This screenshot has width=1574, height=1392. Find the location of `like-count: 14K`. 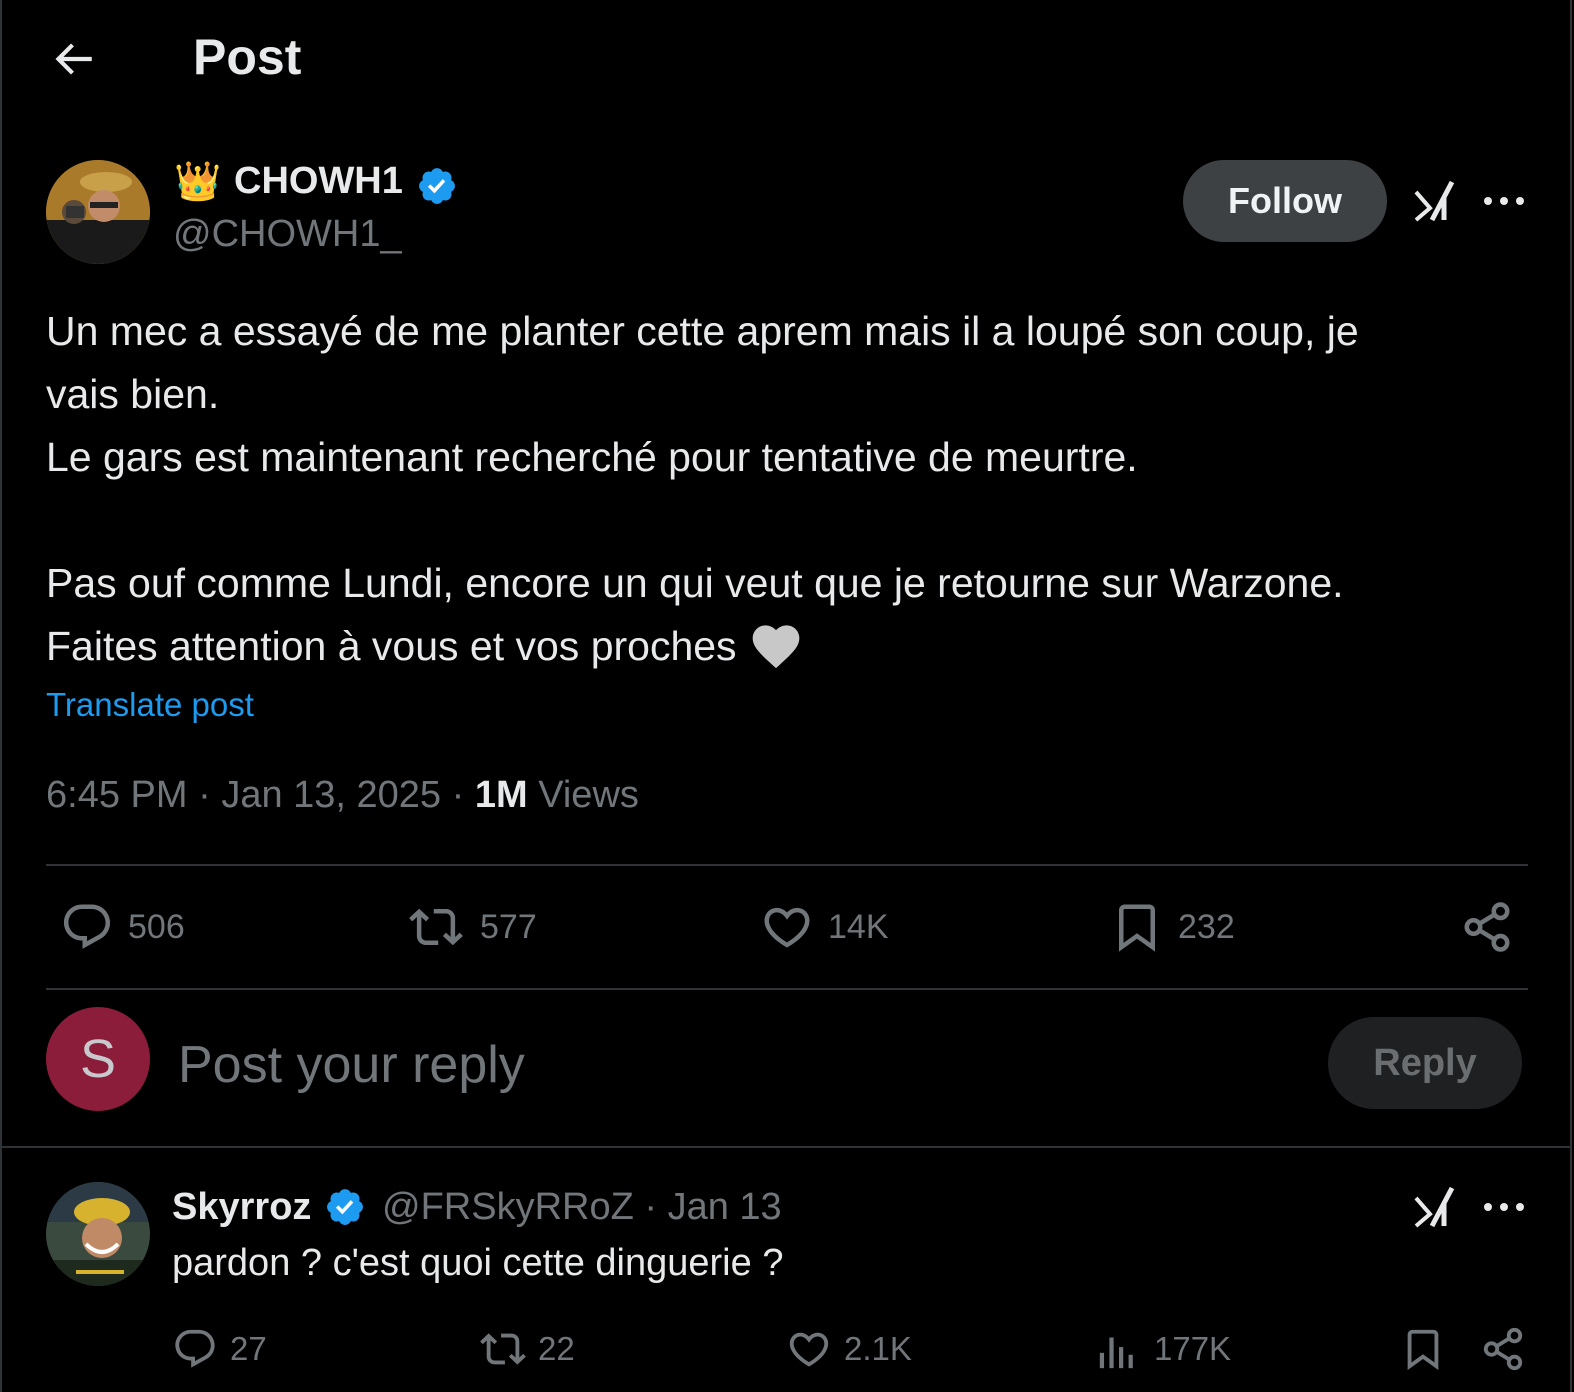

like-count: 14K is located at coordinates (858, 926).